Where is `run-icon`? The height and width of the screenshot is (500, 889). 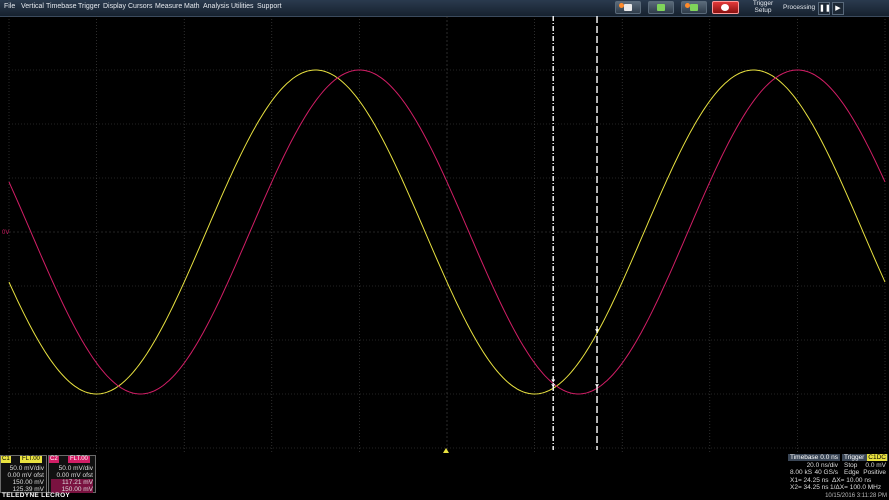
run-icon is located at coordinates (694, 7).